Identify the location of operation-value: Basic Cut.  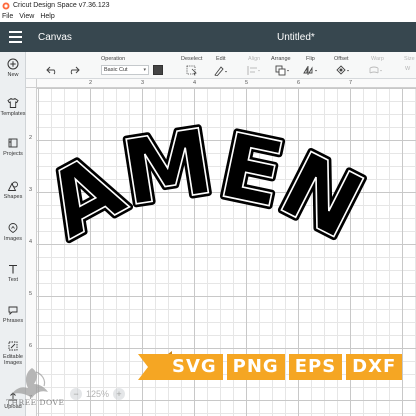
(116, 70).